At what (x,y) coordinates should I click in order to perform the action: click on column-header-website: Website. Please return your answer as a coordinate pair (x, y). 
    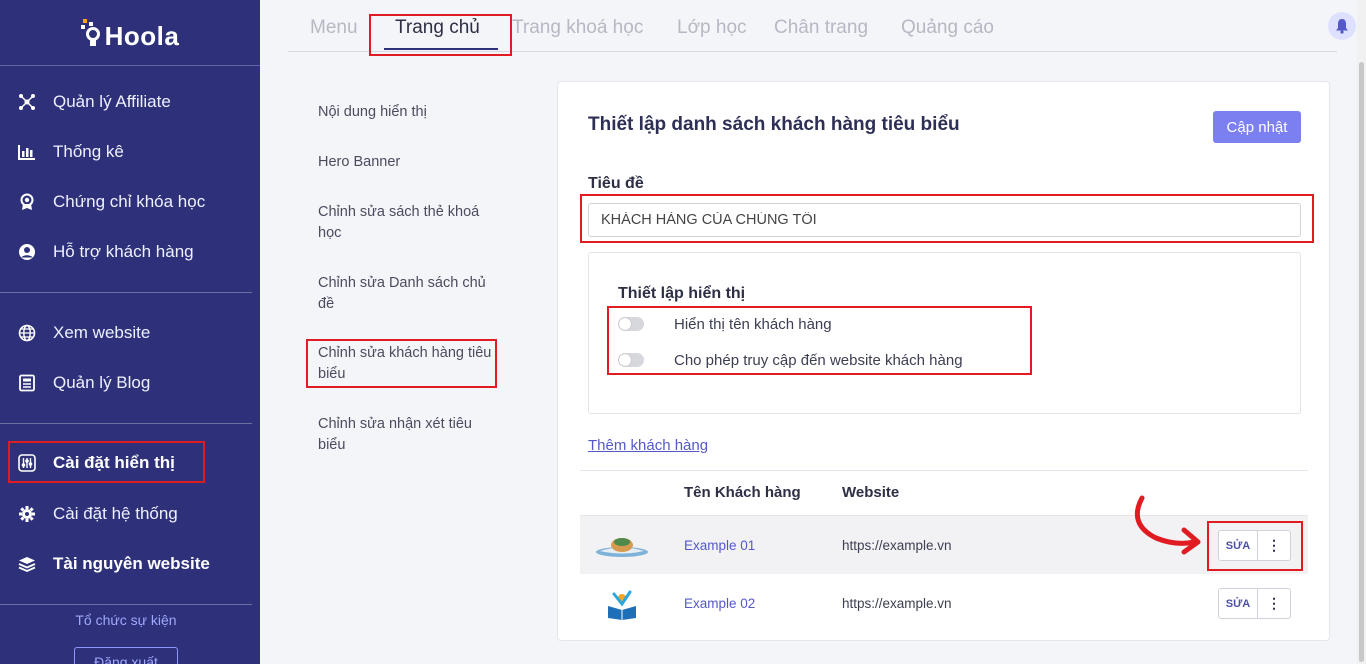
    Looking at the image, I should click on (871, 492).